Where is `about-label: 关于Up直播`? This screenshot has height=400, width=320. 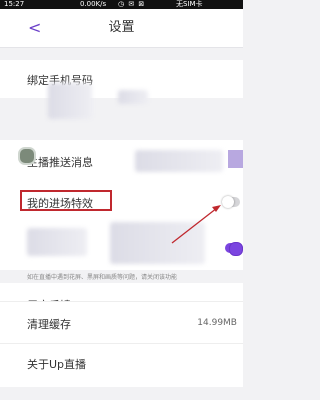 about-label: 关于Up直播 is located at coordinates (57, 364).